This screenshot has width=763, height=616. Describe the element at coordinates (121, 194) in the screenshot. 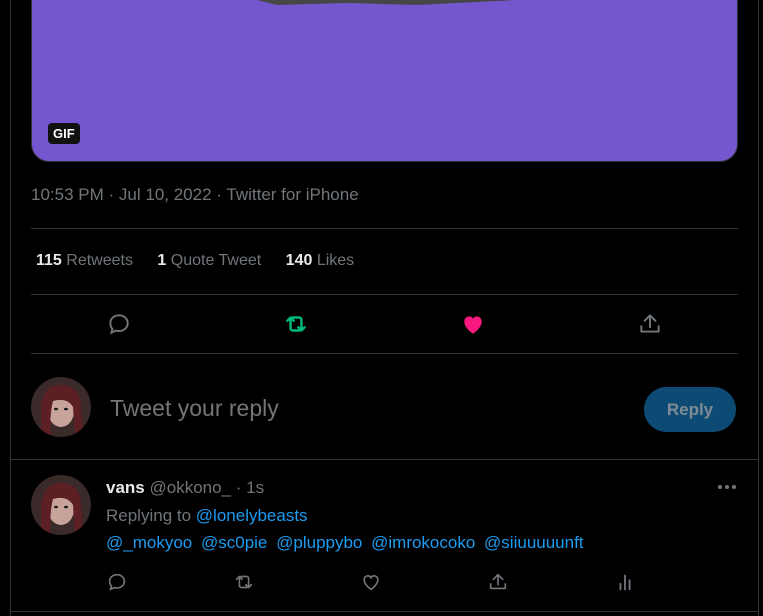

I see `tweet-time-link: 10:53 PM · Jul 10, 2022` at that location.